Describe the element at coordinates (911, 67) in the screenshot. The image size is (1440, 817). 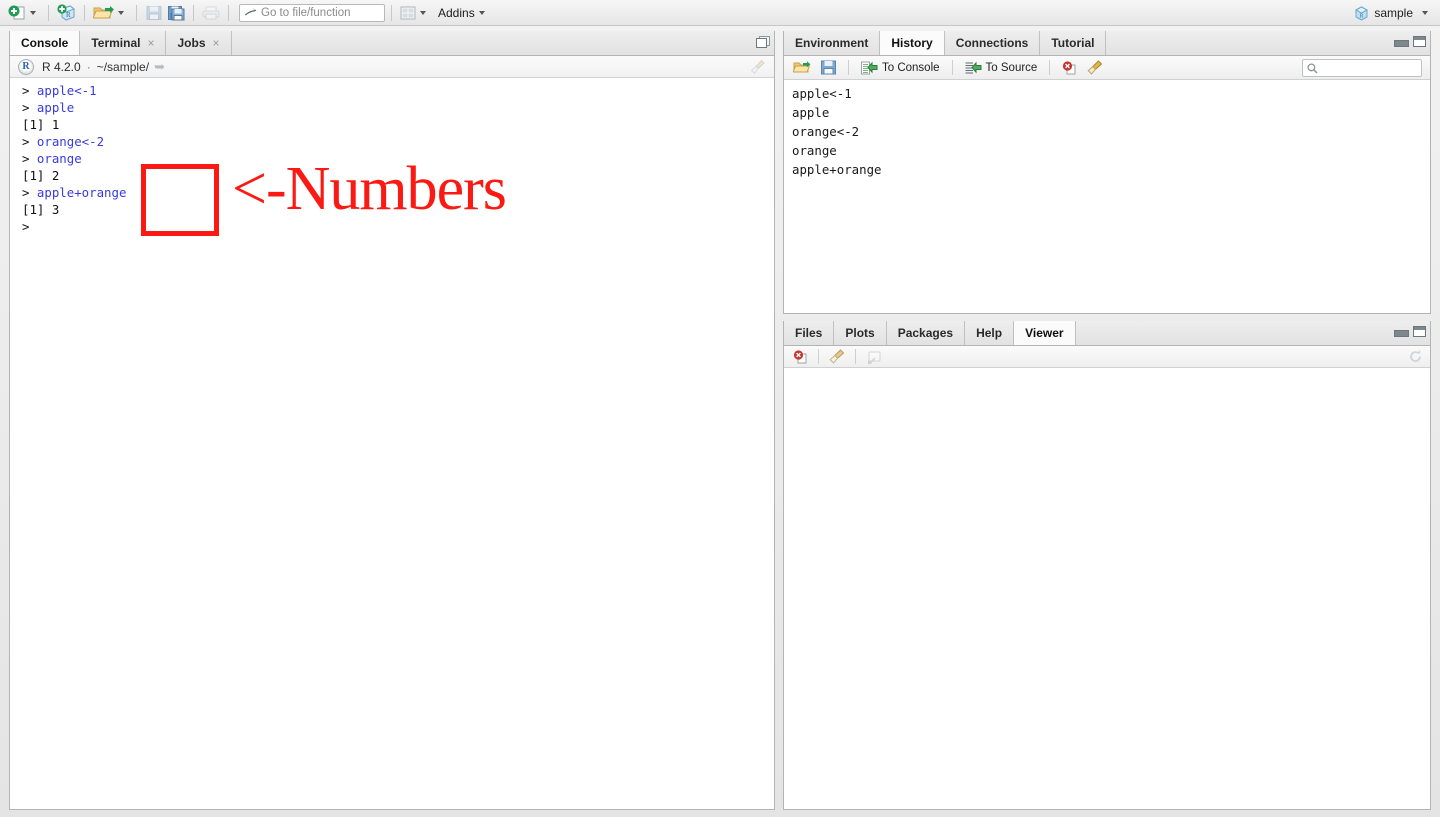
I see `to-console-label: To Console` at that location.